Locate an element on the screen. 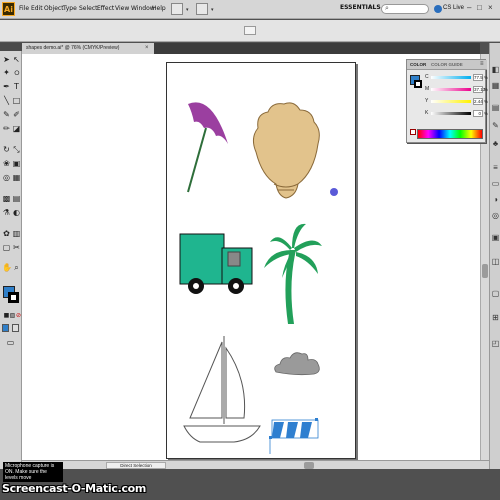 Image resolution: width=500 pixels, height=500 pixels. arrange-documents-icon is located at coordinates (202, 9).